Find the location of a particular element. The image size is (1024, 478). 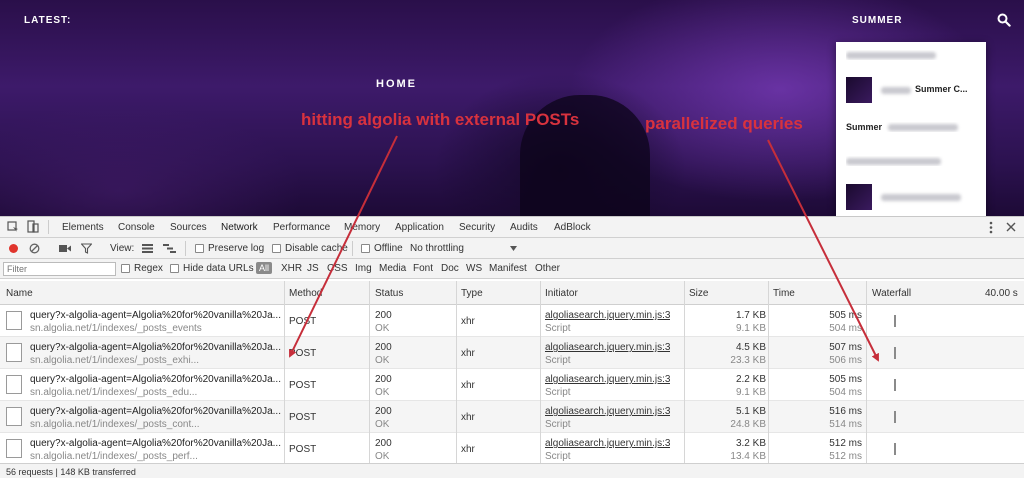

offline-checkbox is located at coordinates (365, 248).